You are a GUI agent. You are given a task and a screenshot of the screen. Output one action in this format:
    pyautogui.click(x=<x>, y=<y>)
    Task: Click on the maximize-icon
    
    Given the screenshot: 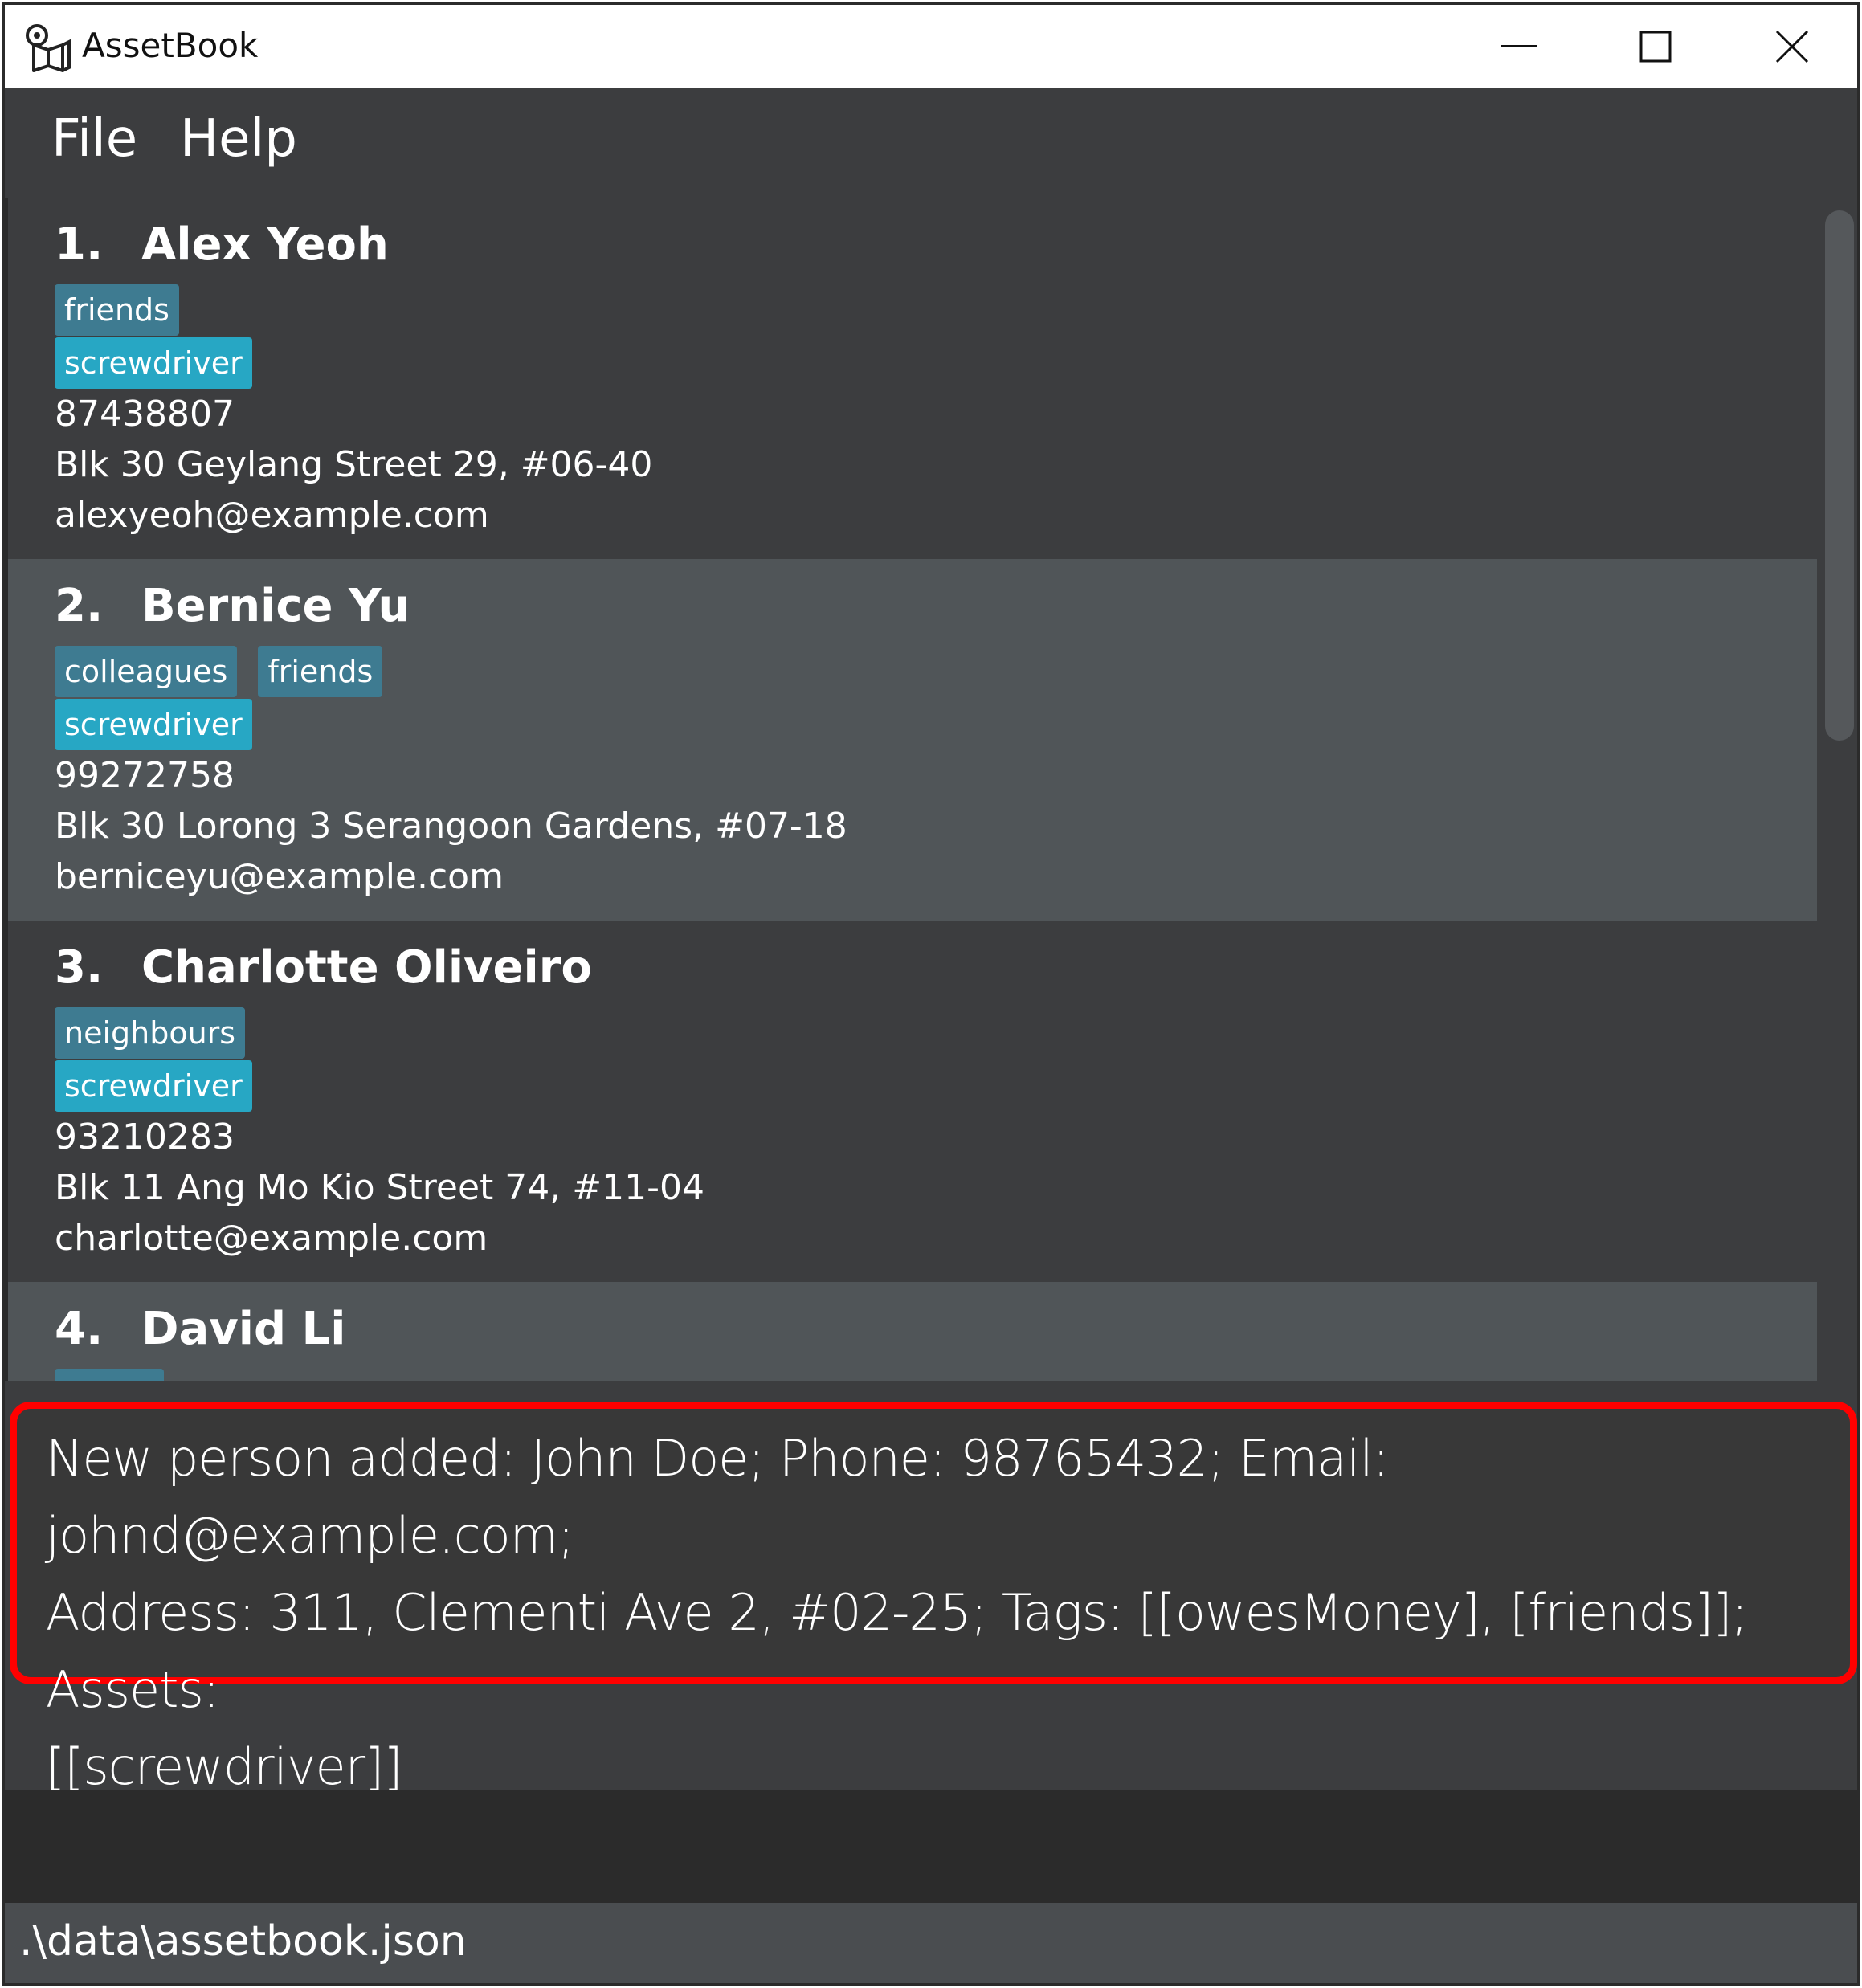 What is the action you would take?
    pyautogui.click(x=1655, y=47)
    